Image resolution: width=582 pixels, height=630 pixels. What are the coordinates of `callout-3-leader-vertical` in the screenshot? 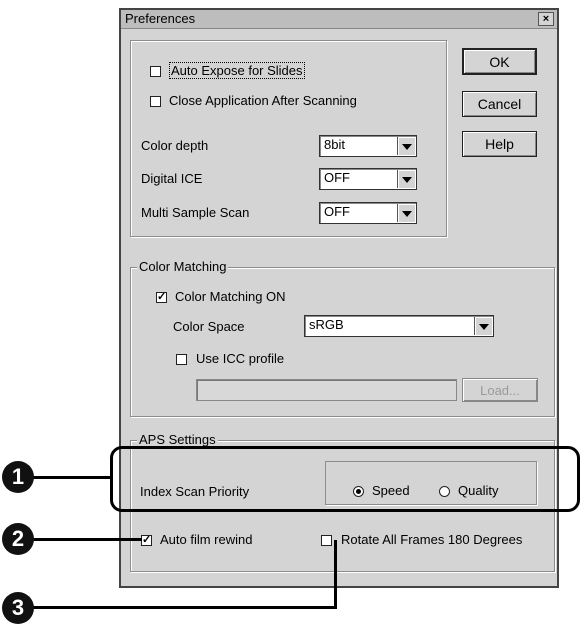 It's located at (335, 574).